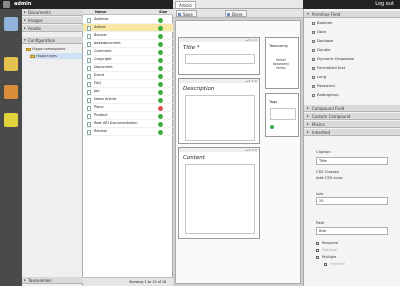  What do you see at coordinates (384, 4) in the screenshot?
I see `logout-link: Log out` at bounding box center [384, 4].